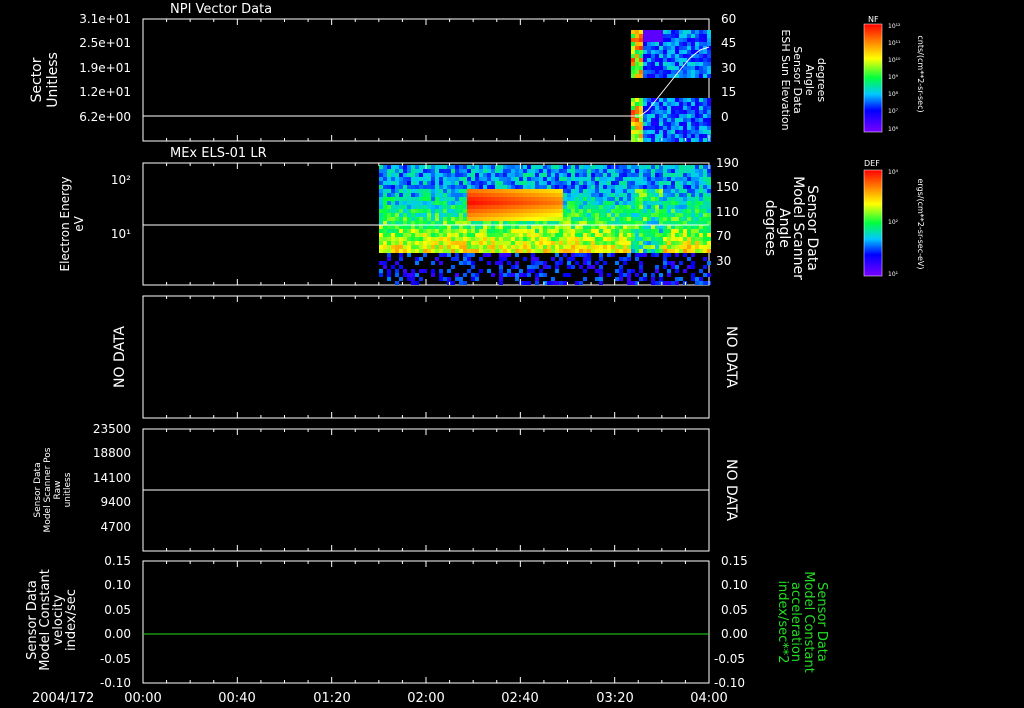 This screenshot has height=708, width=1024. Describe the element at coordinates (873, 223) in the screenshot. I see `colorbar-gradient` at that location.